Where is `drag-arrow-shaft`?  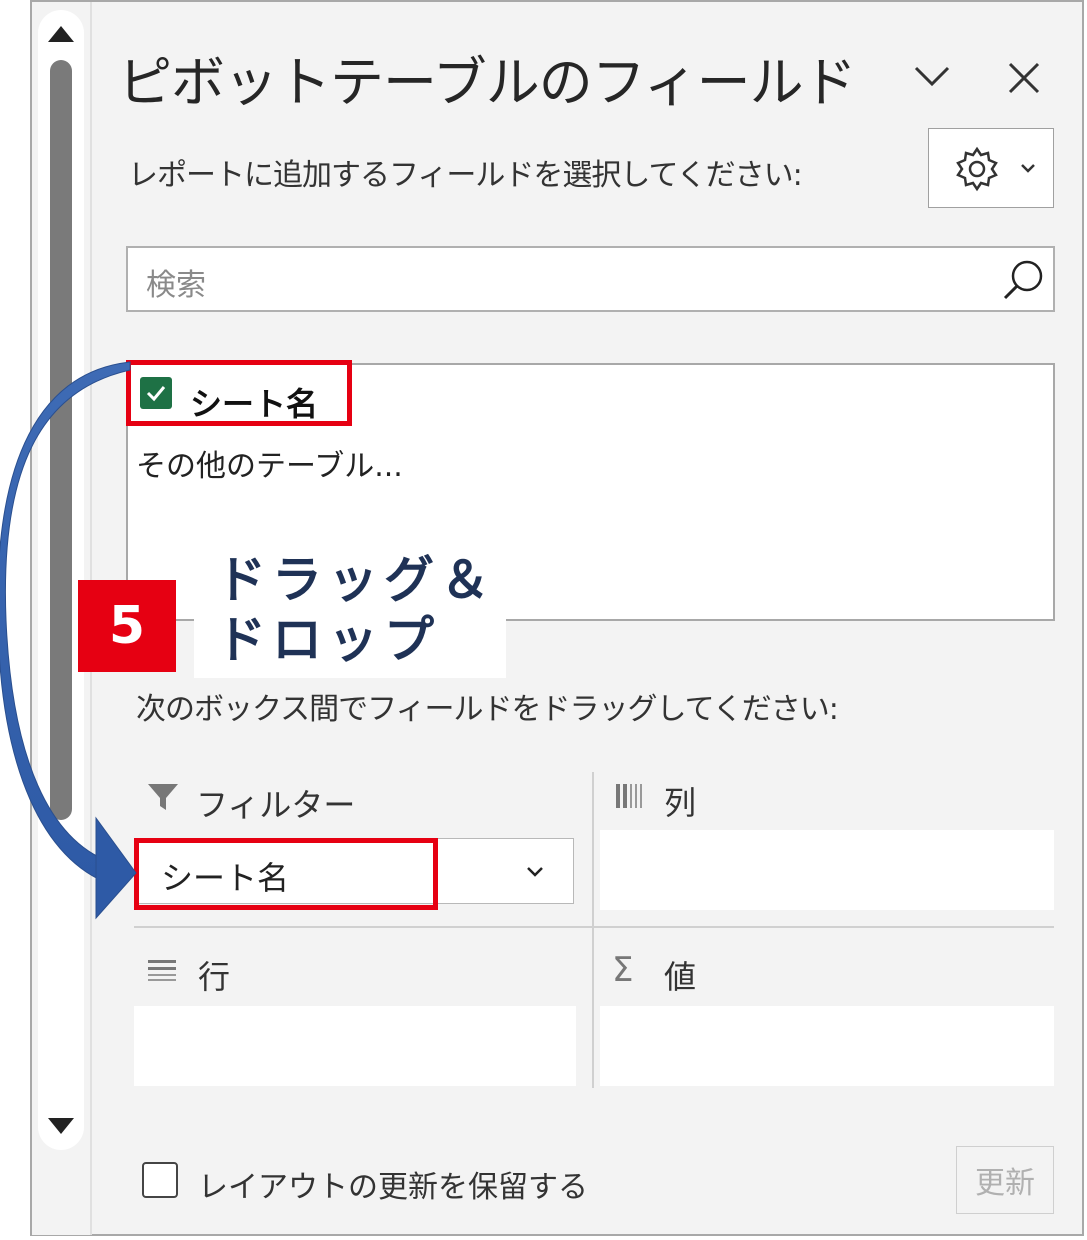
drag-arrow-shaft is located at coordinates (65, 623).